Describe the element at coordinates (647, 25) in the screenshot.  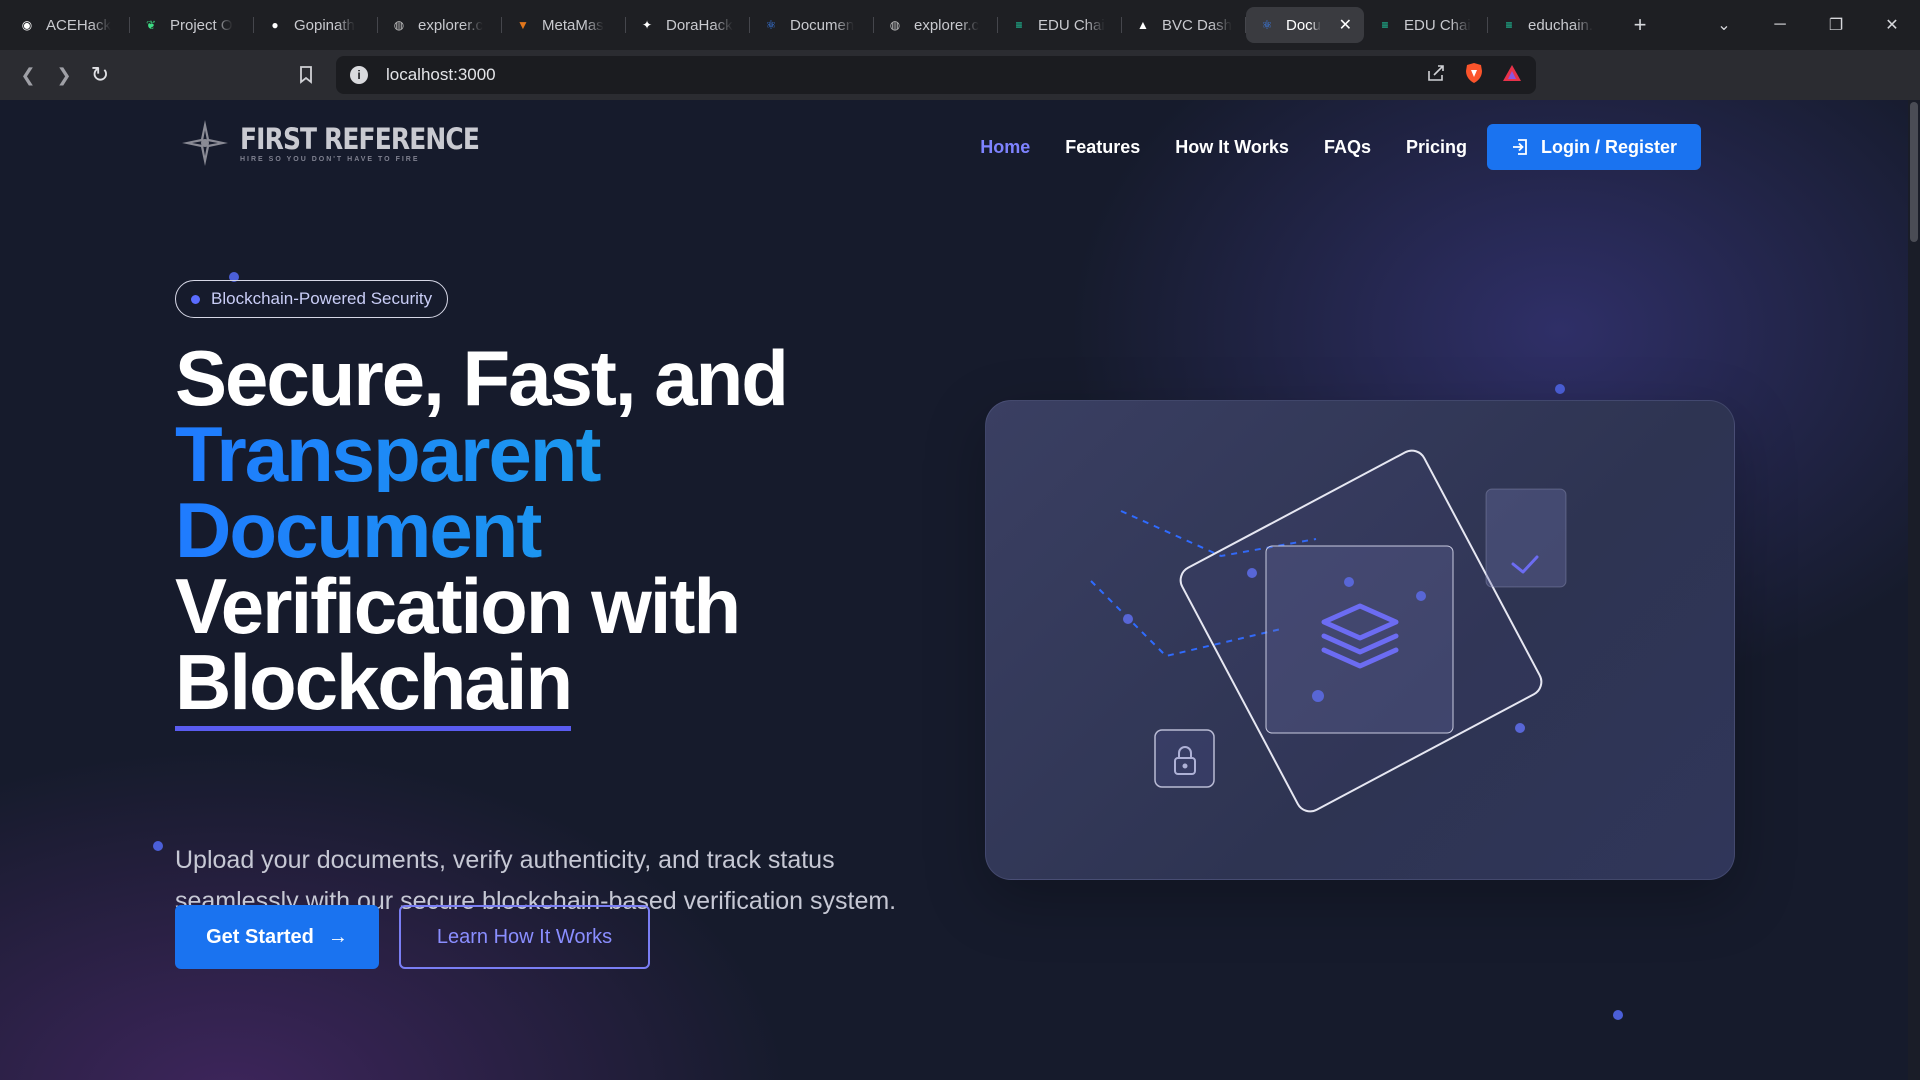
I see `dorahacks-icon: ✦` at that location.